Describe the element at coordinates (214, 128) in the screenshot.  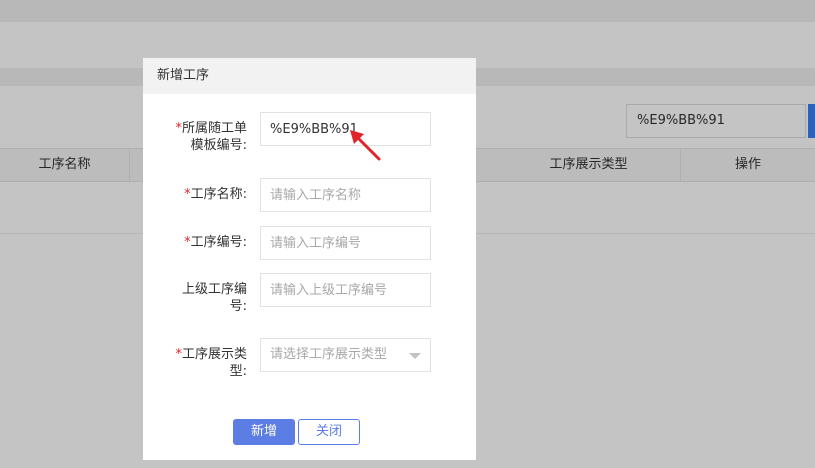
I see `template-no-label-line1: 所属随工单` at that location.